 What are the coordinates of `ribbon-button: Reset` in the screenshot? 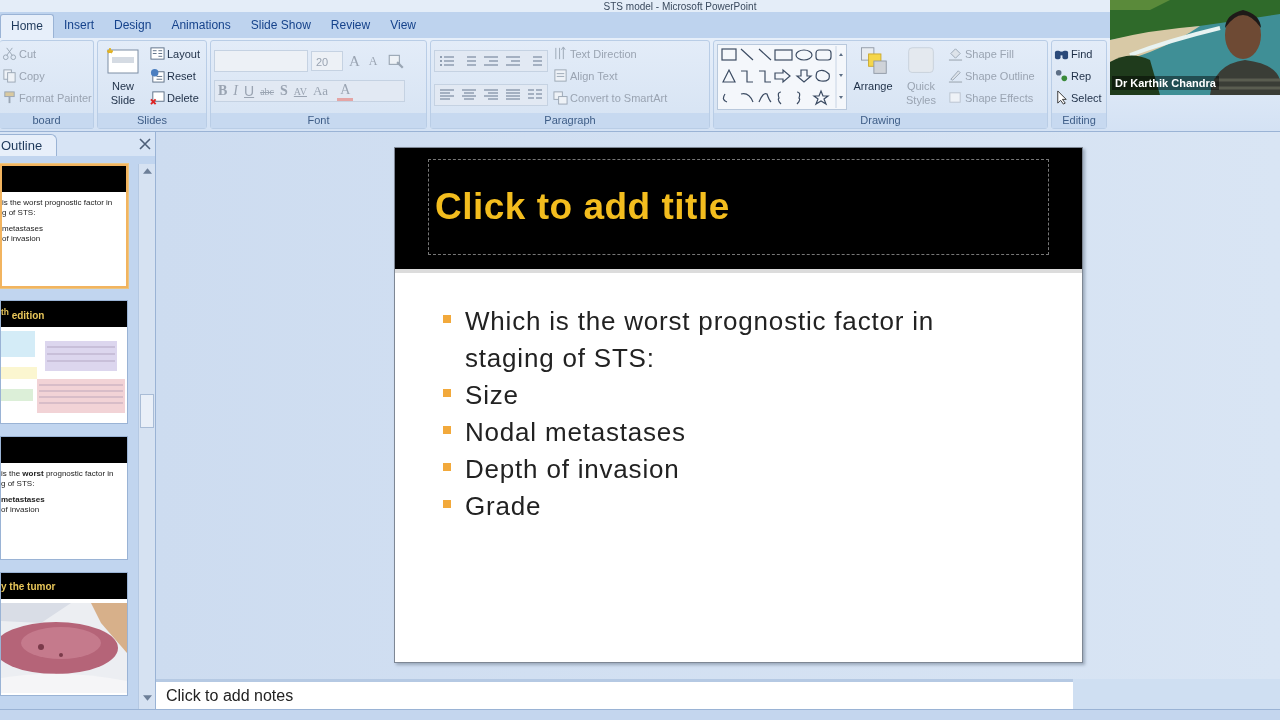 It's located at (175, 75).